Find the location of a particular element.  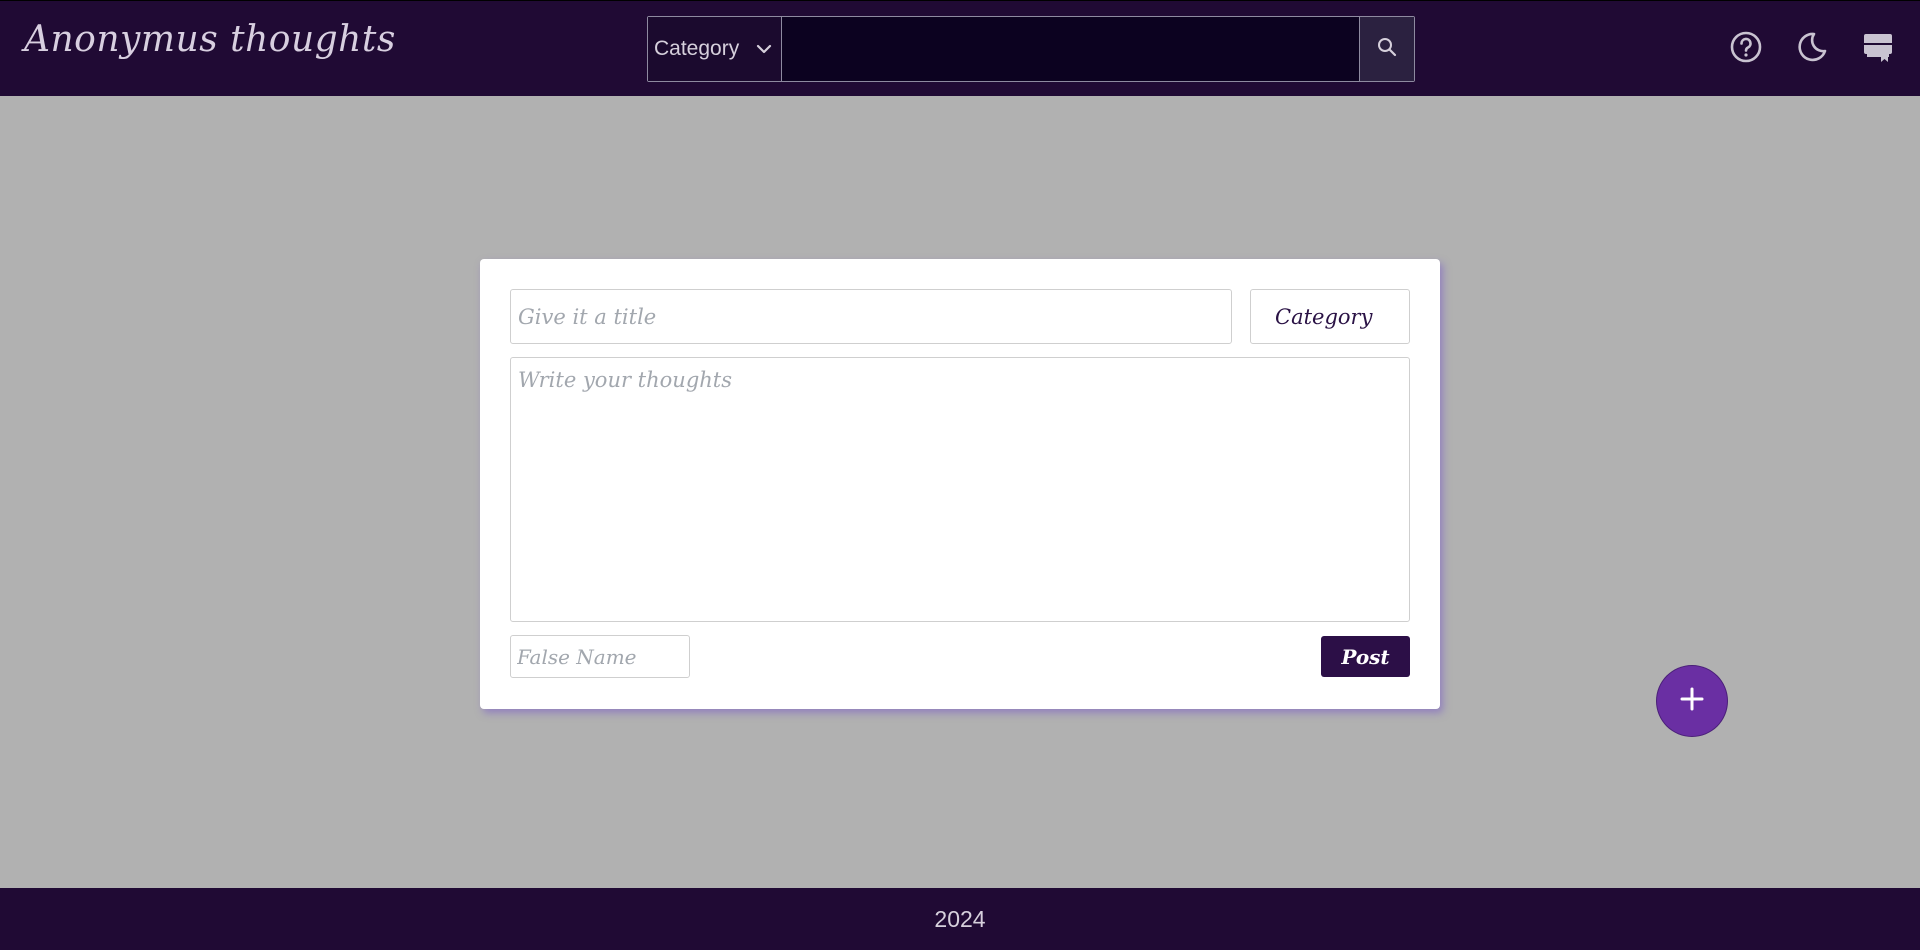

search-button is located at coordinates (1386, 49).